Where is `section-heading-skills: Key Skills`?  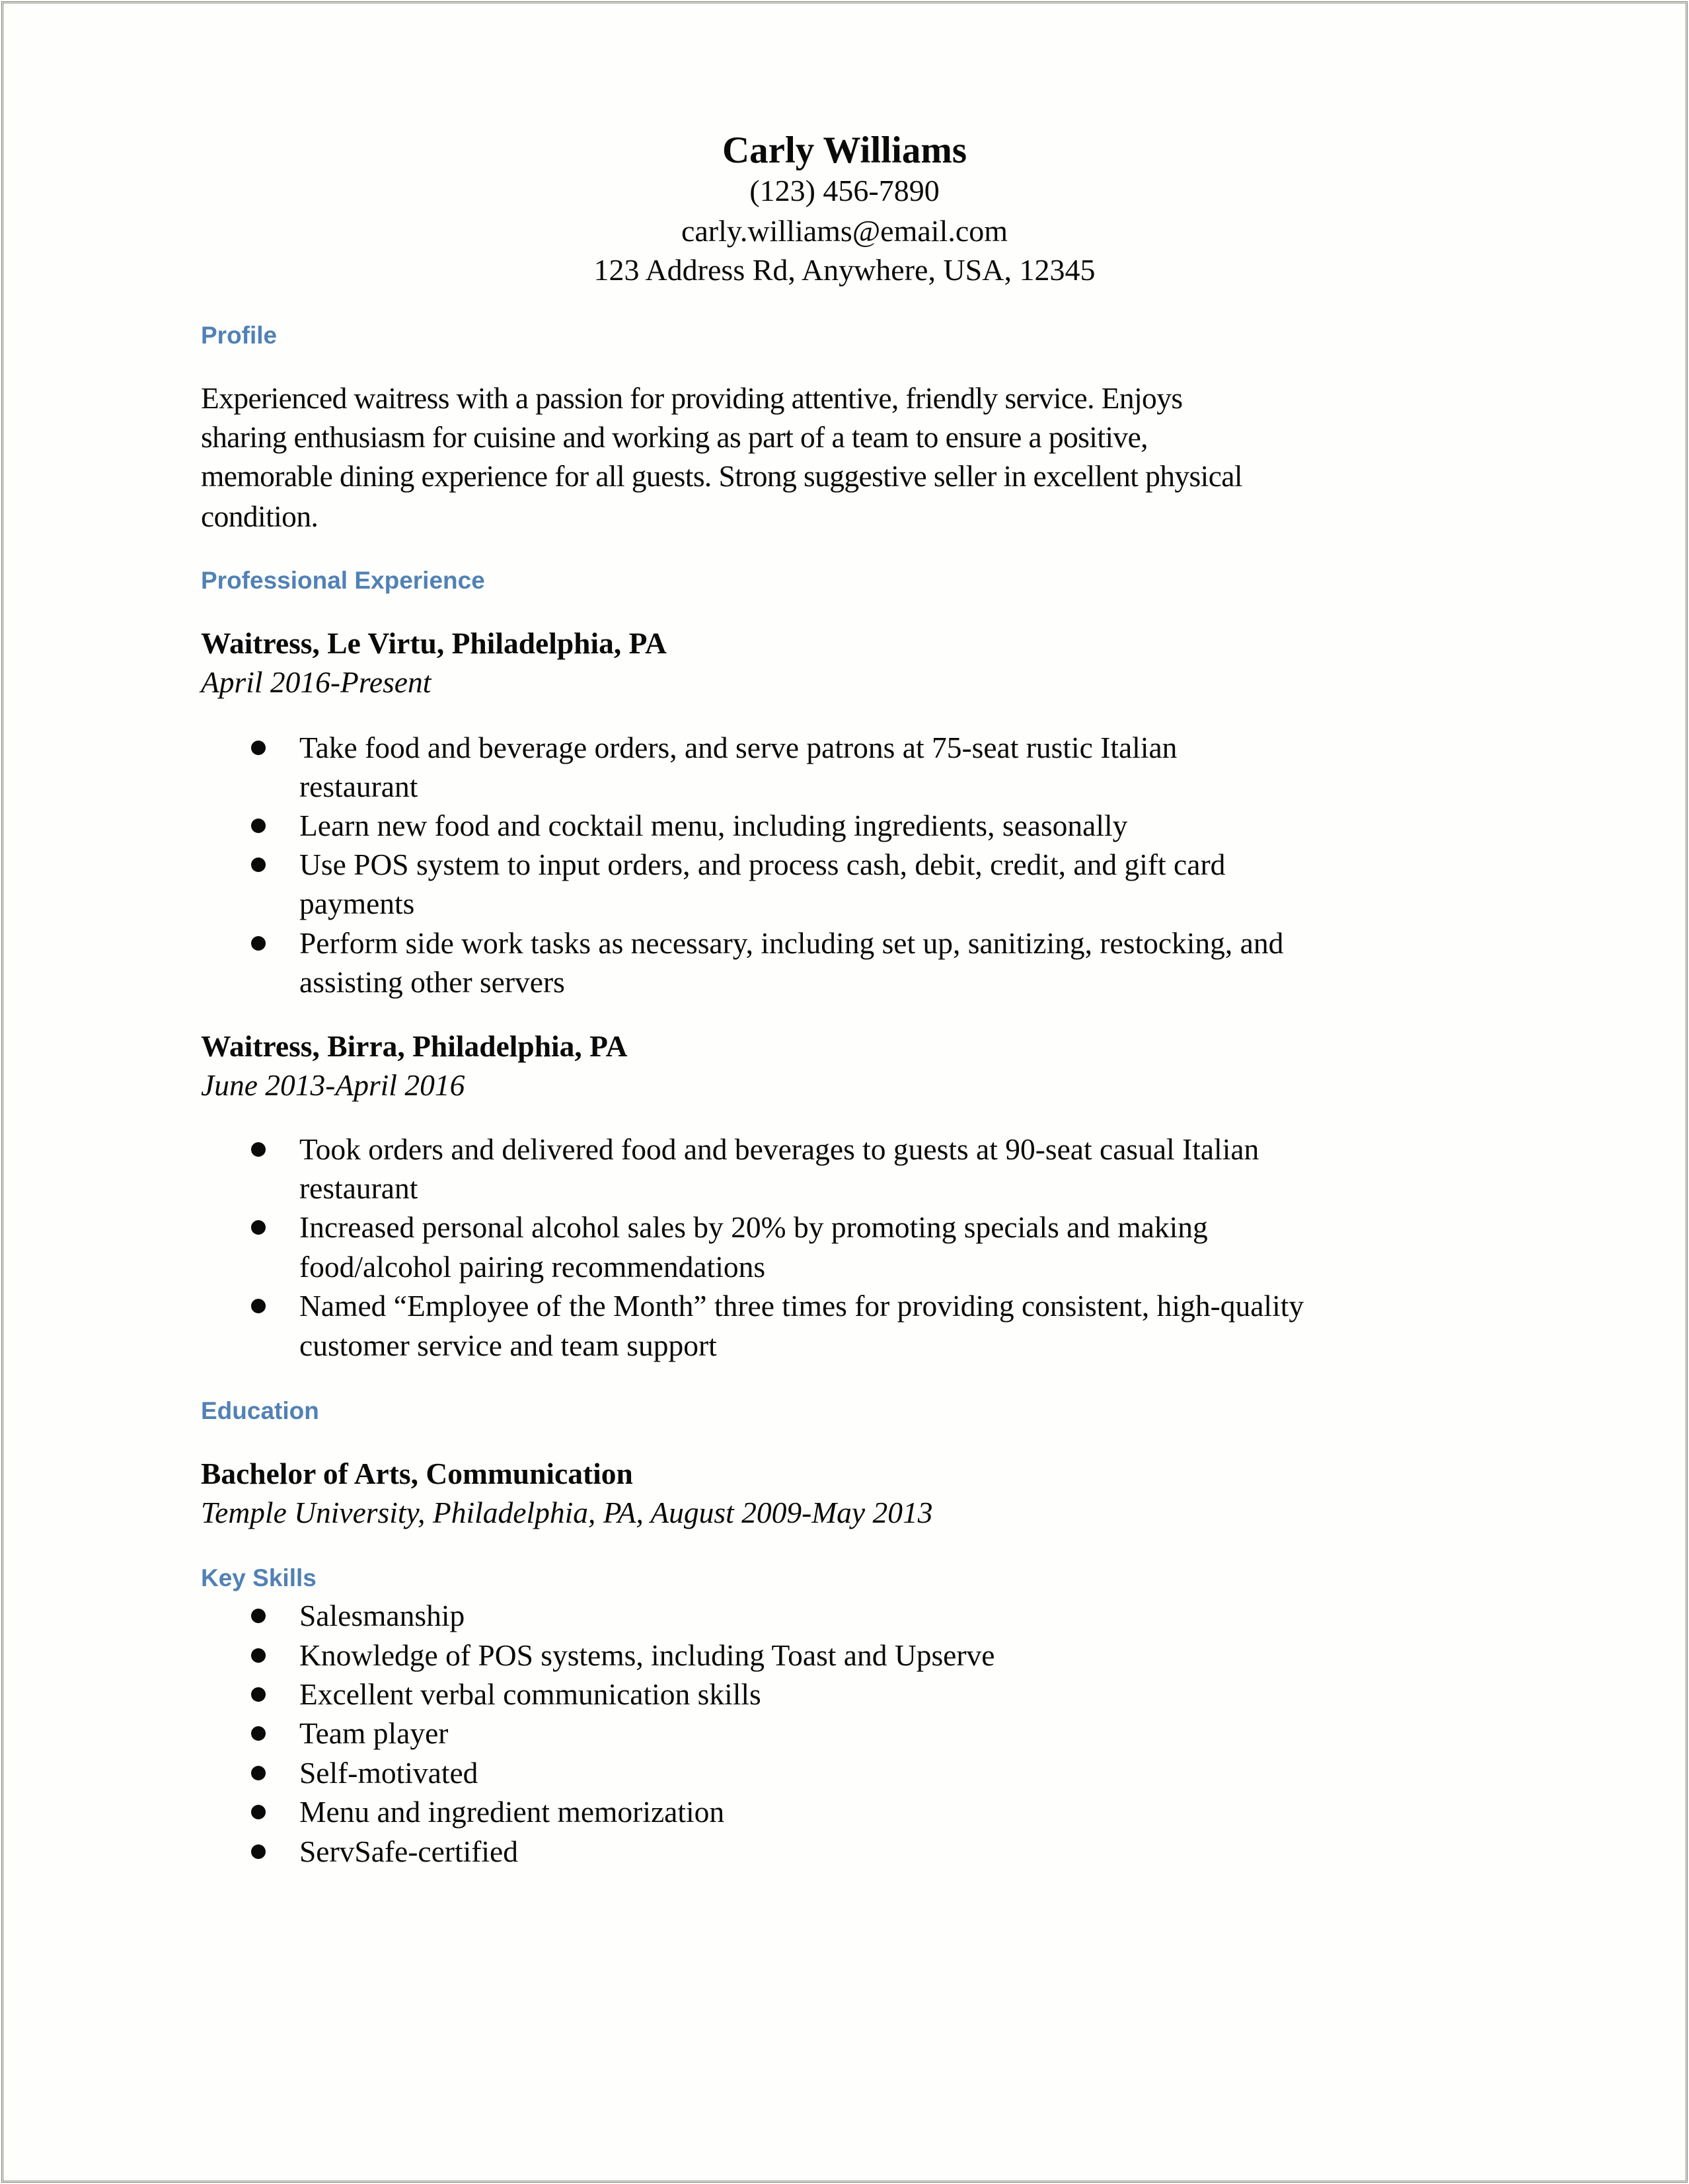 section-heading-skills: Key Skills is located at coordinates (259, 1577).